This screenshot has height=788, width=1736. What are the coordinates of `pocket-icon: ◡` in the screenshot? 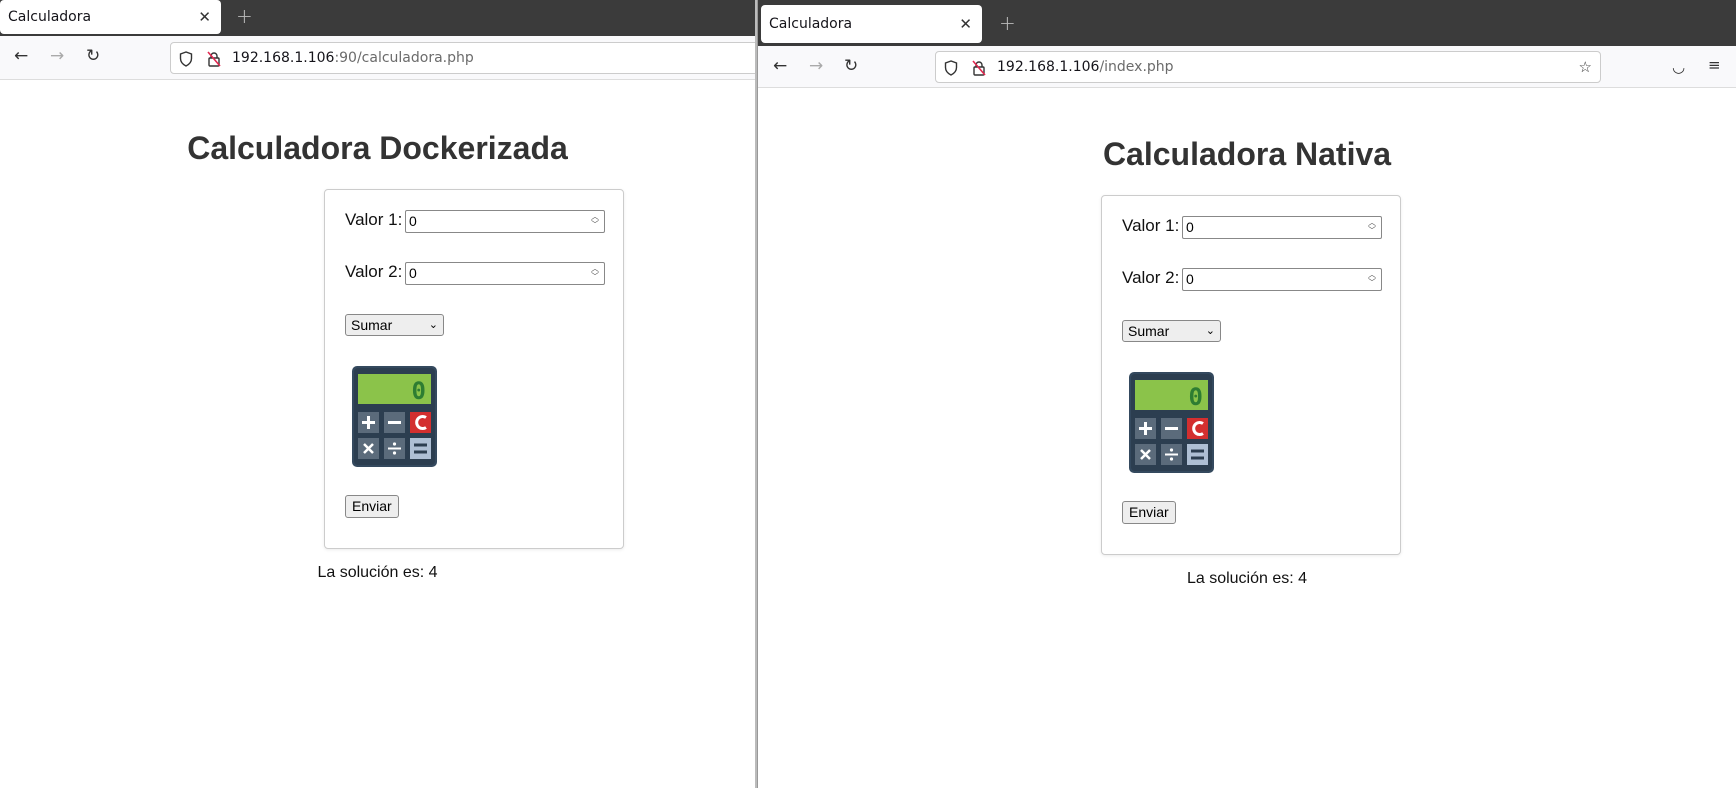 It's located at (1678, 67).